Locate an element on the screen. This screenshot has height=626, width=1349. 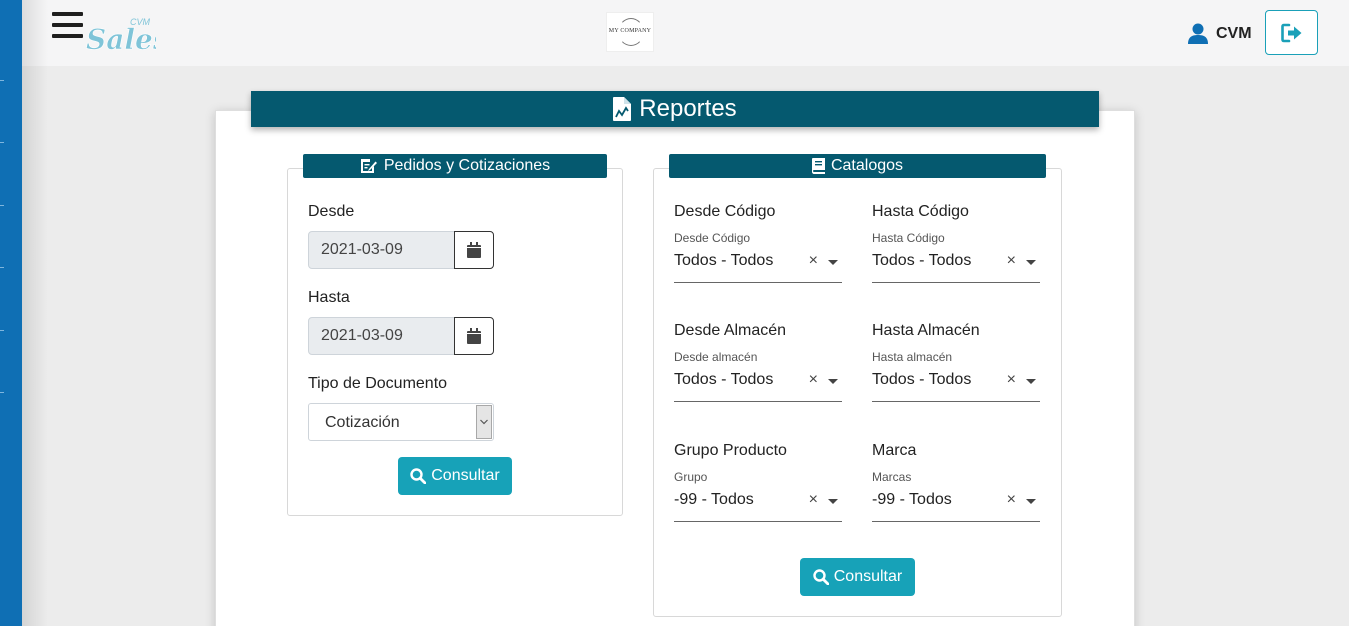
top-navbar: CVM Sales MY COMPANY CVM is located at coordinates (685, 33).